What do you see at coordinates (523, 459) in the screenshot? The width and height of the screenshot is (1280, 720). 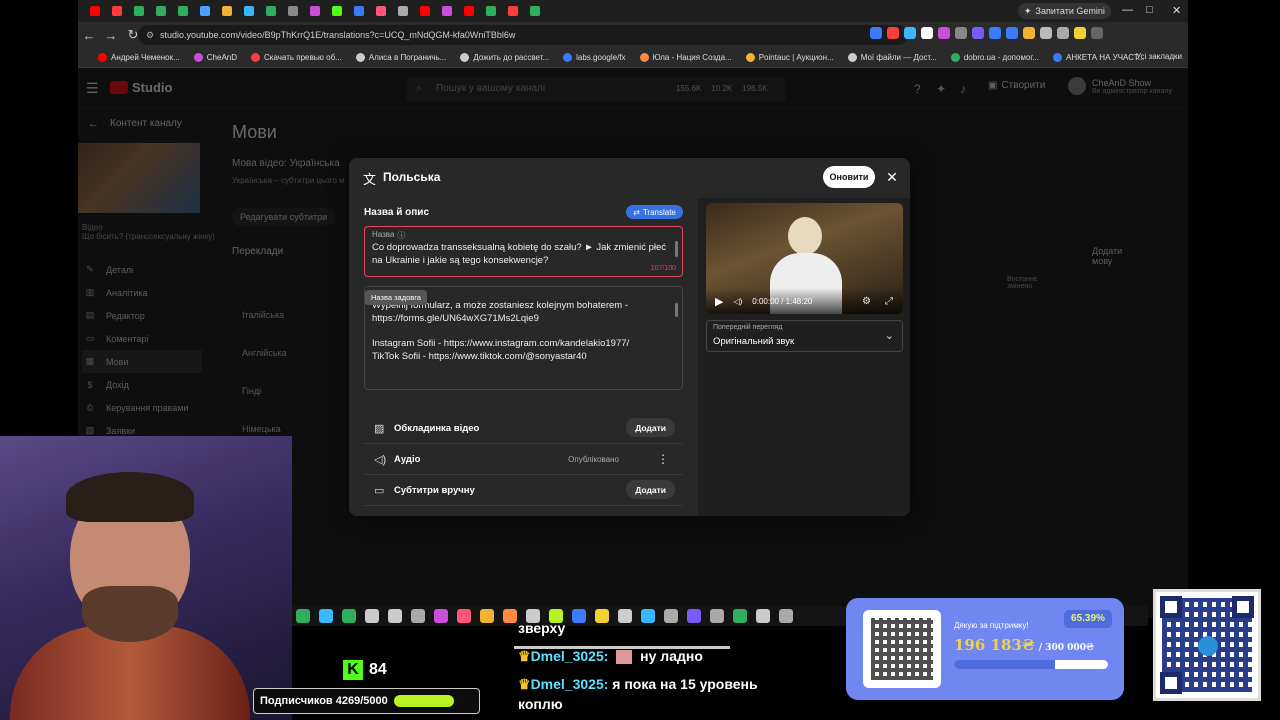 I see `audio-row: ◁) Аудіо Опубліковано ⋮` at bounding box center [523, 459].